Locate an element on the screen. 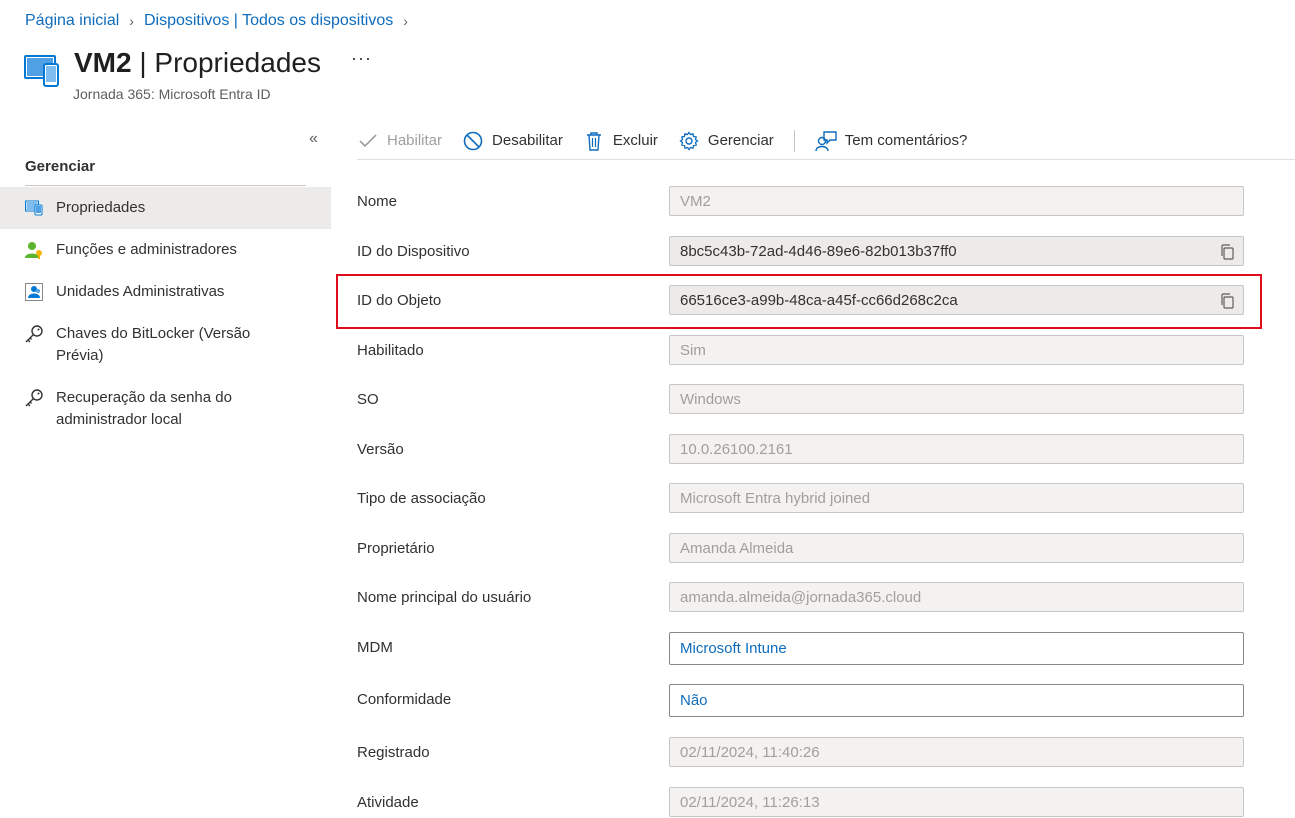 The width and height of the screenshot is (1295, 818). property-row-registrado: Registrado 02/11/2024, 11:40:26 is located at coordinates (802, 752).